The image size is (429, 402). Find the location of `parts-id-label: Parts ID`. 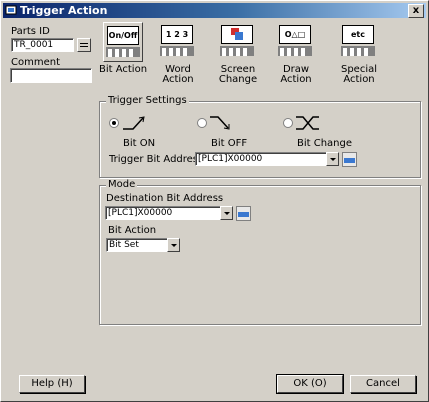

parts-id-label: Parts ID is located at coordinates (30, 31).